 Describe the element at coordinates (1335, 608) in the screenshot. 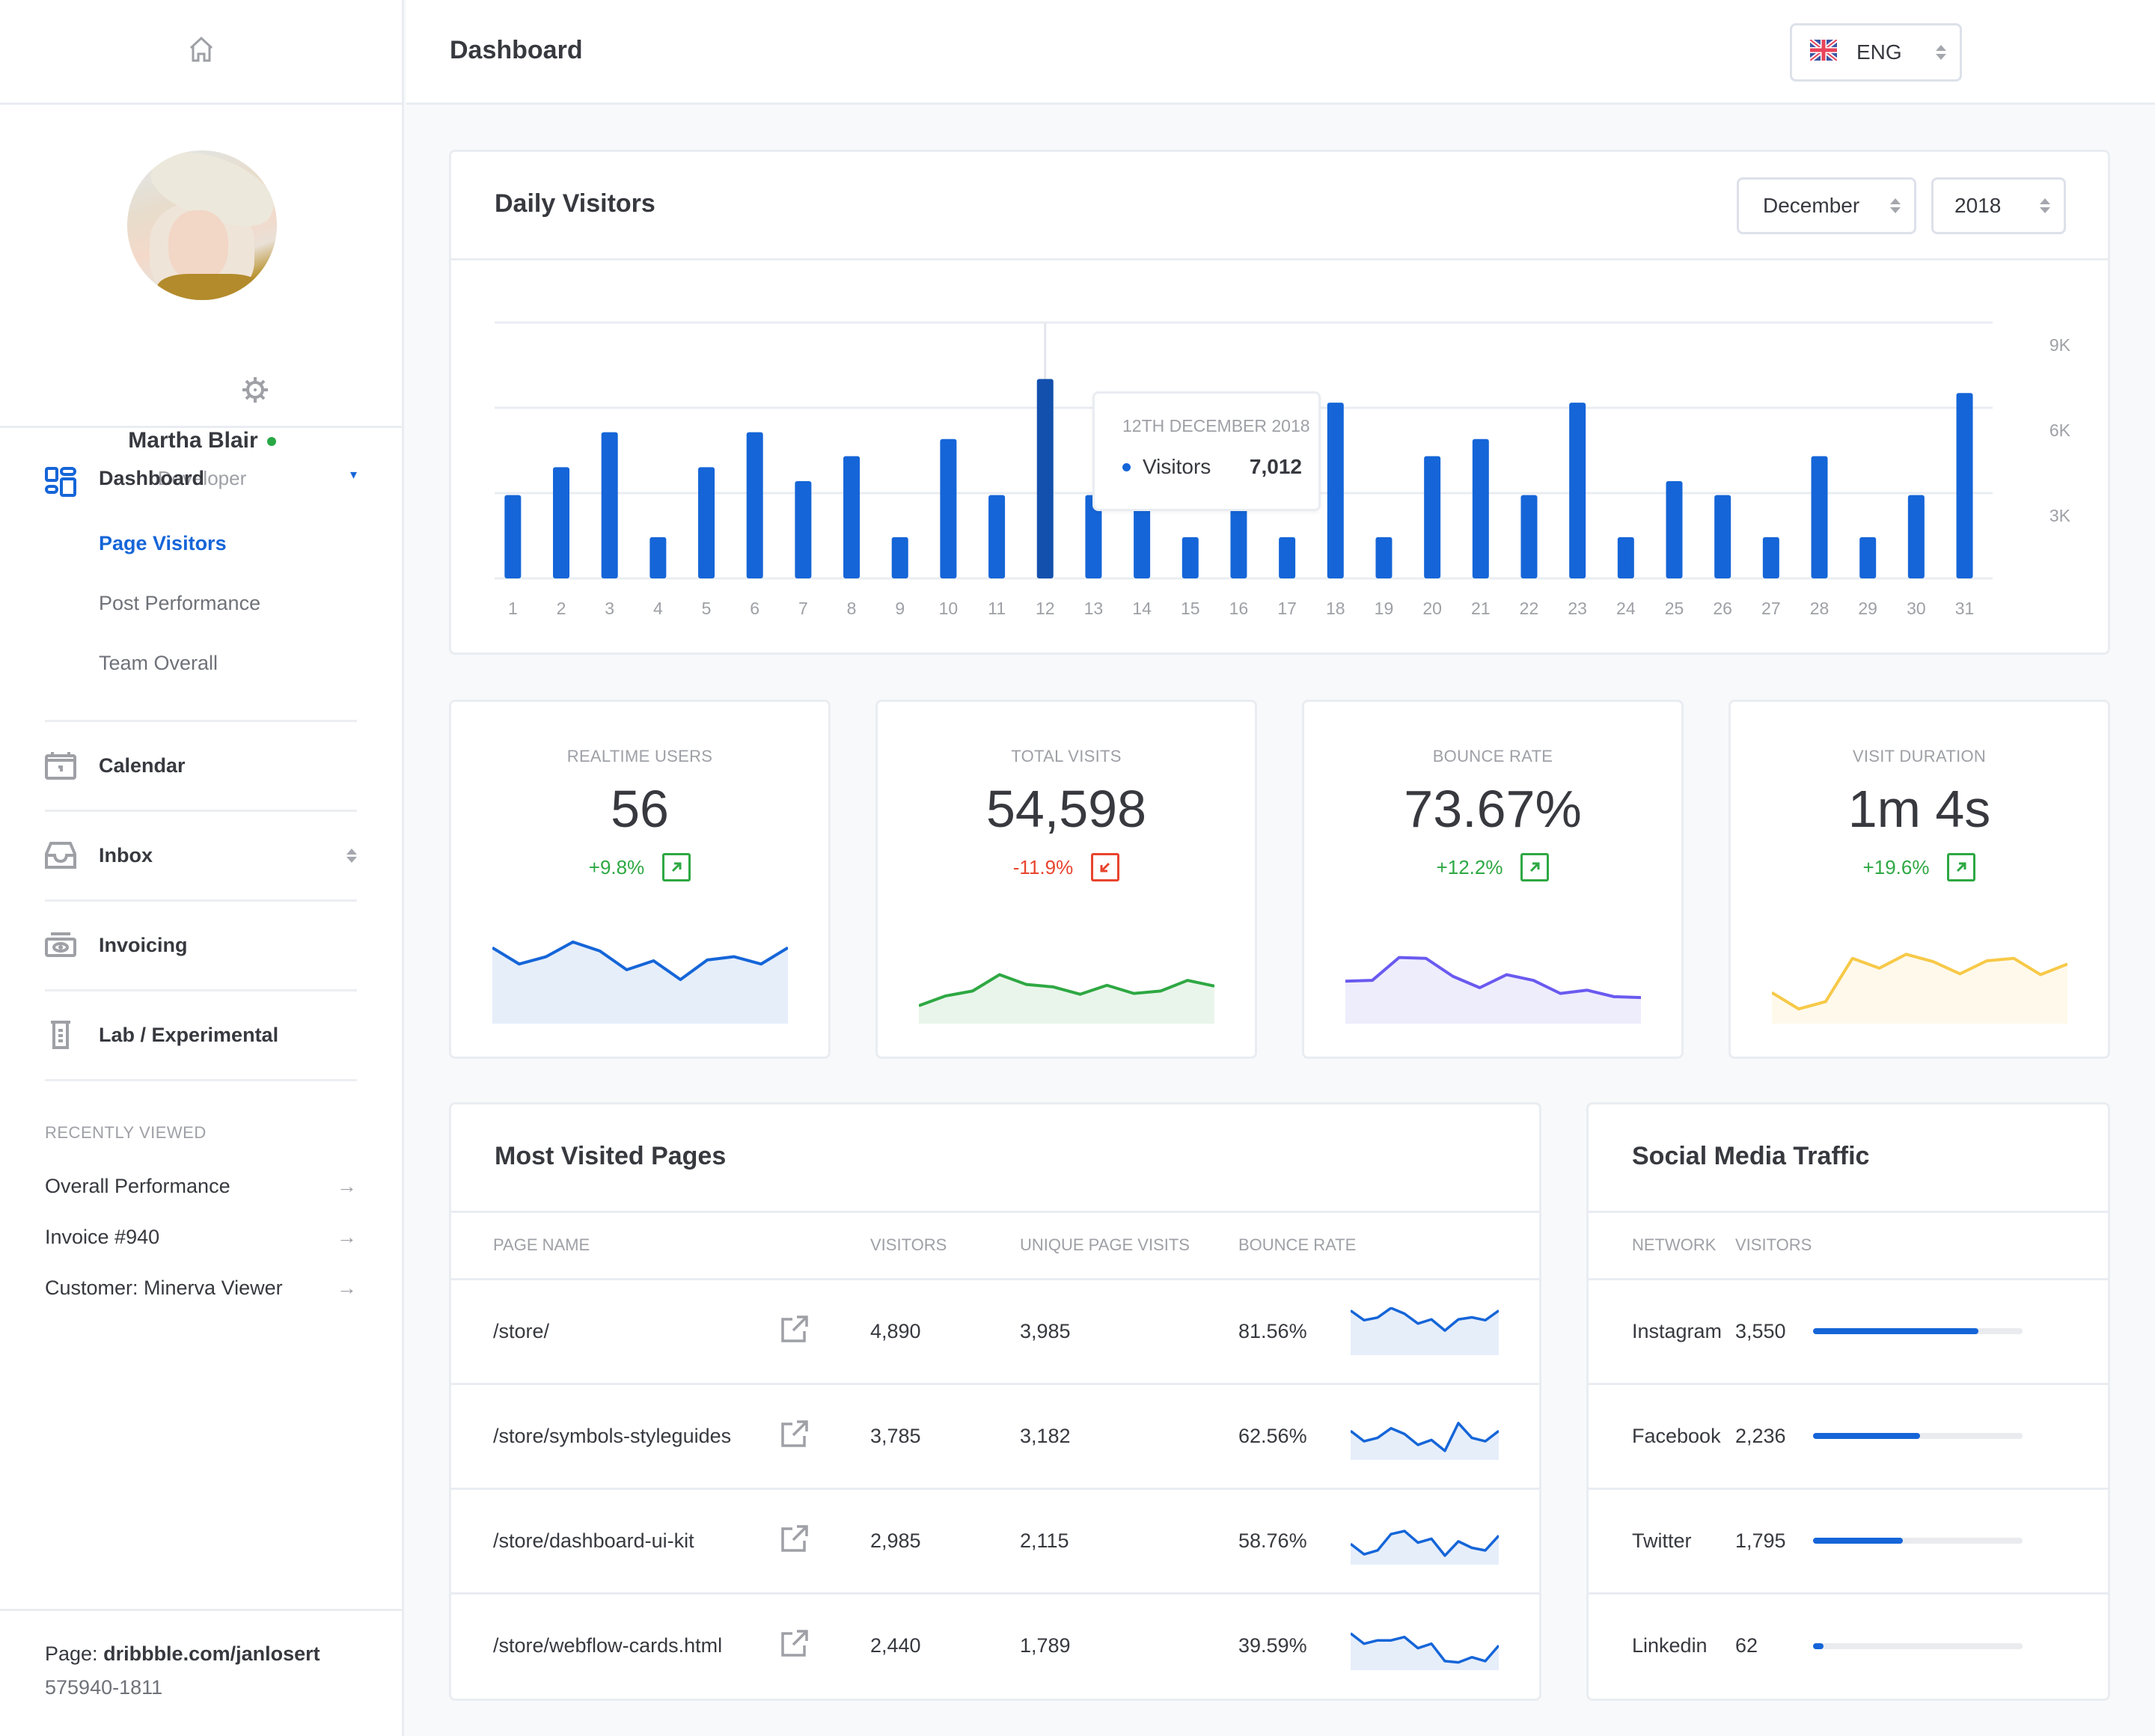

I see `x-tick-label: 18` at that location.